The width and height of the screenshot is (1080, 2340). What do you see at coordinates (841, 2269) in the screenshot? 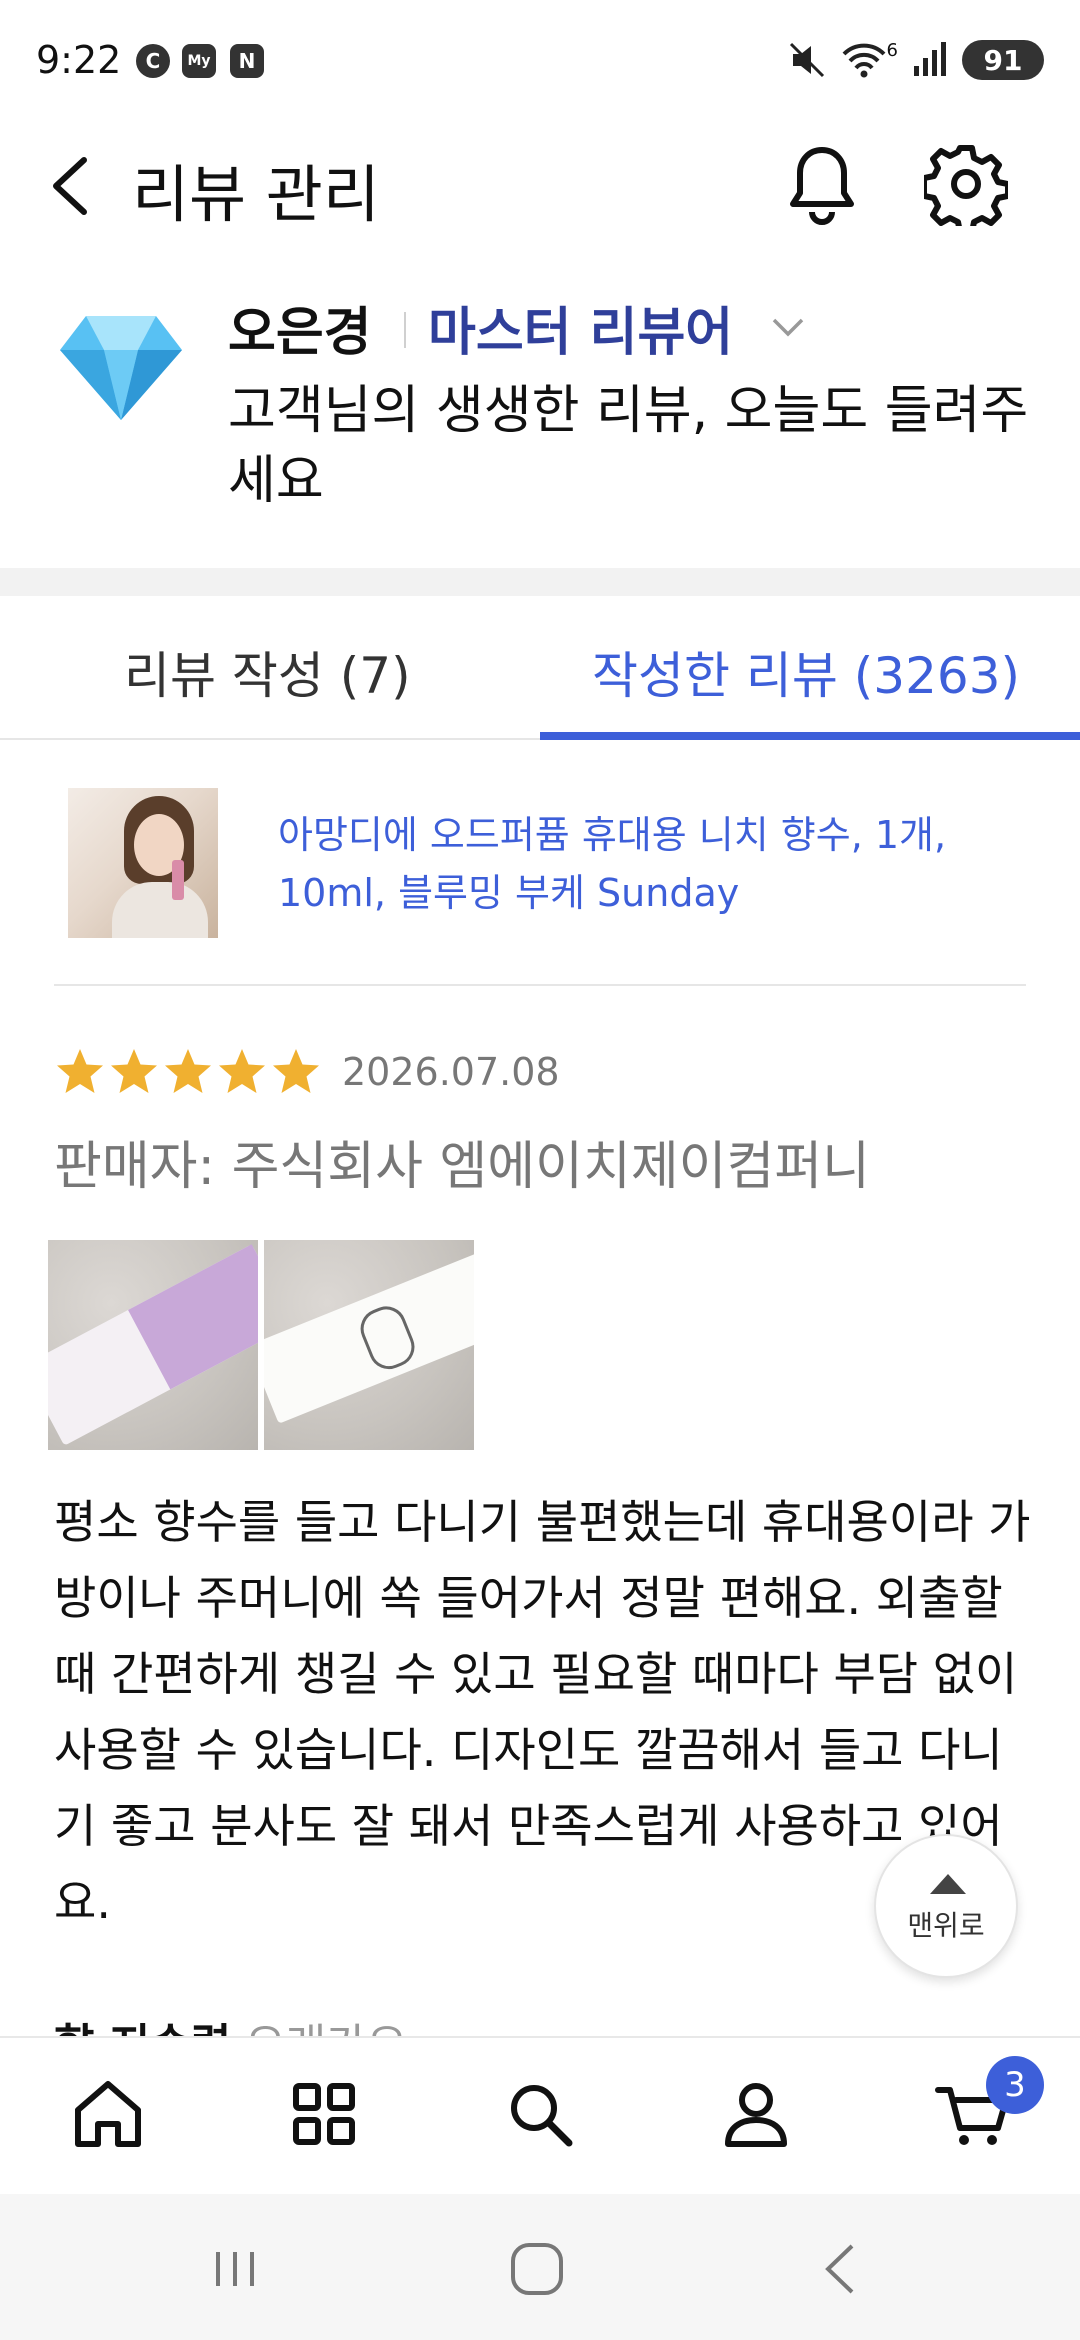
I see `system-back-icon` at bounding box center [841, 2269].